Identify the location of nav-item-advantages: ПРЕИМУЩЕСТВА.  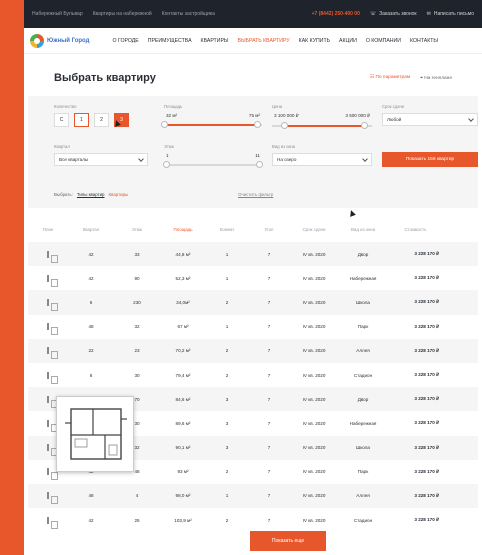
(170, 41).